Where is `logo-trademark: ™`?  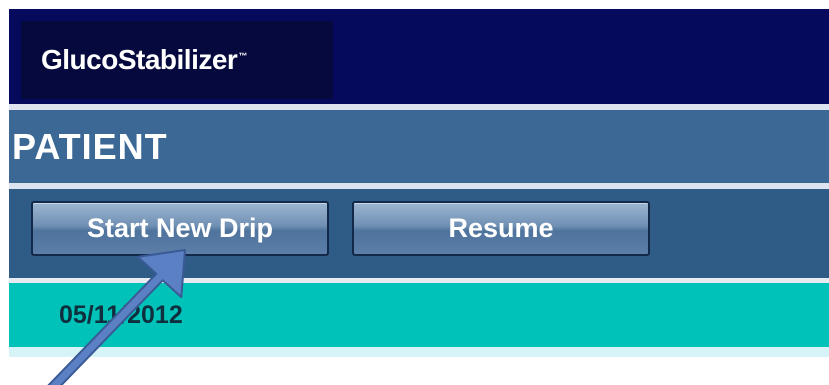 logo-trademark: ™ is located at coordinates (242, 55).